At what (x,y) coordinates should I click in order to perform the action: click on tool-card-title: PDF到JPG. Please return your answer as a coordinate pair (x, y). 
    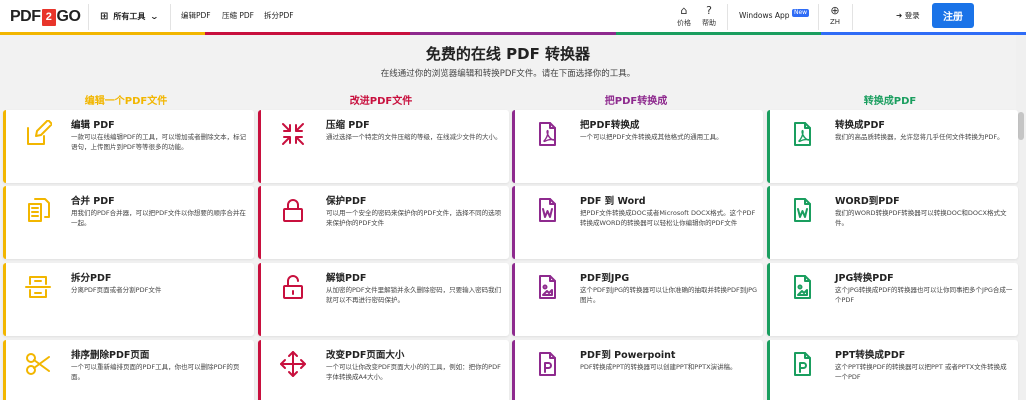
    Looking at the image, I should click on (605, 278).